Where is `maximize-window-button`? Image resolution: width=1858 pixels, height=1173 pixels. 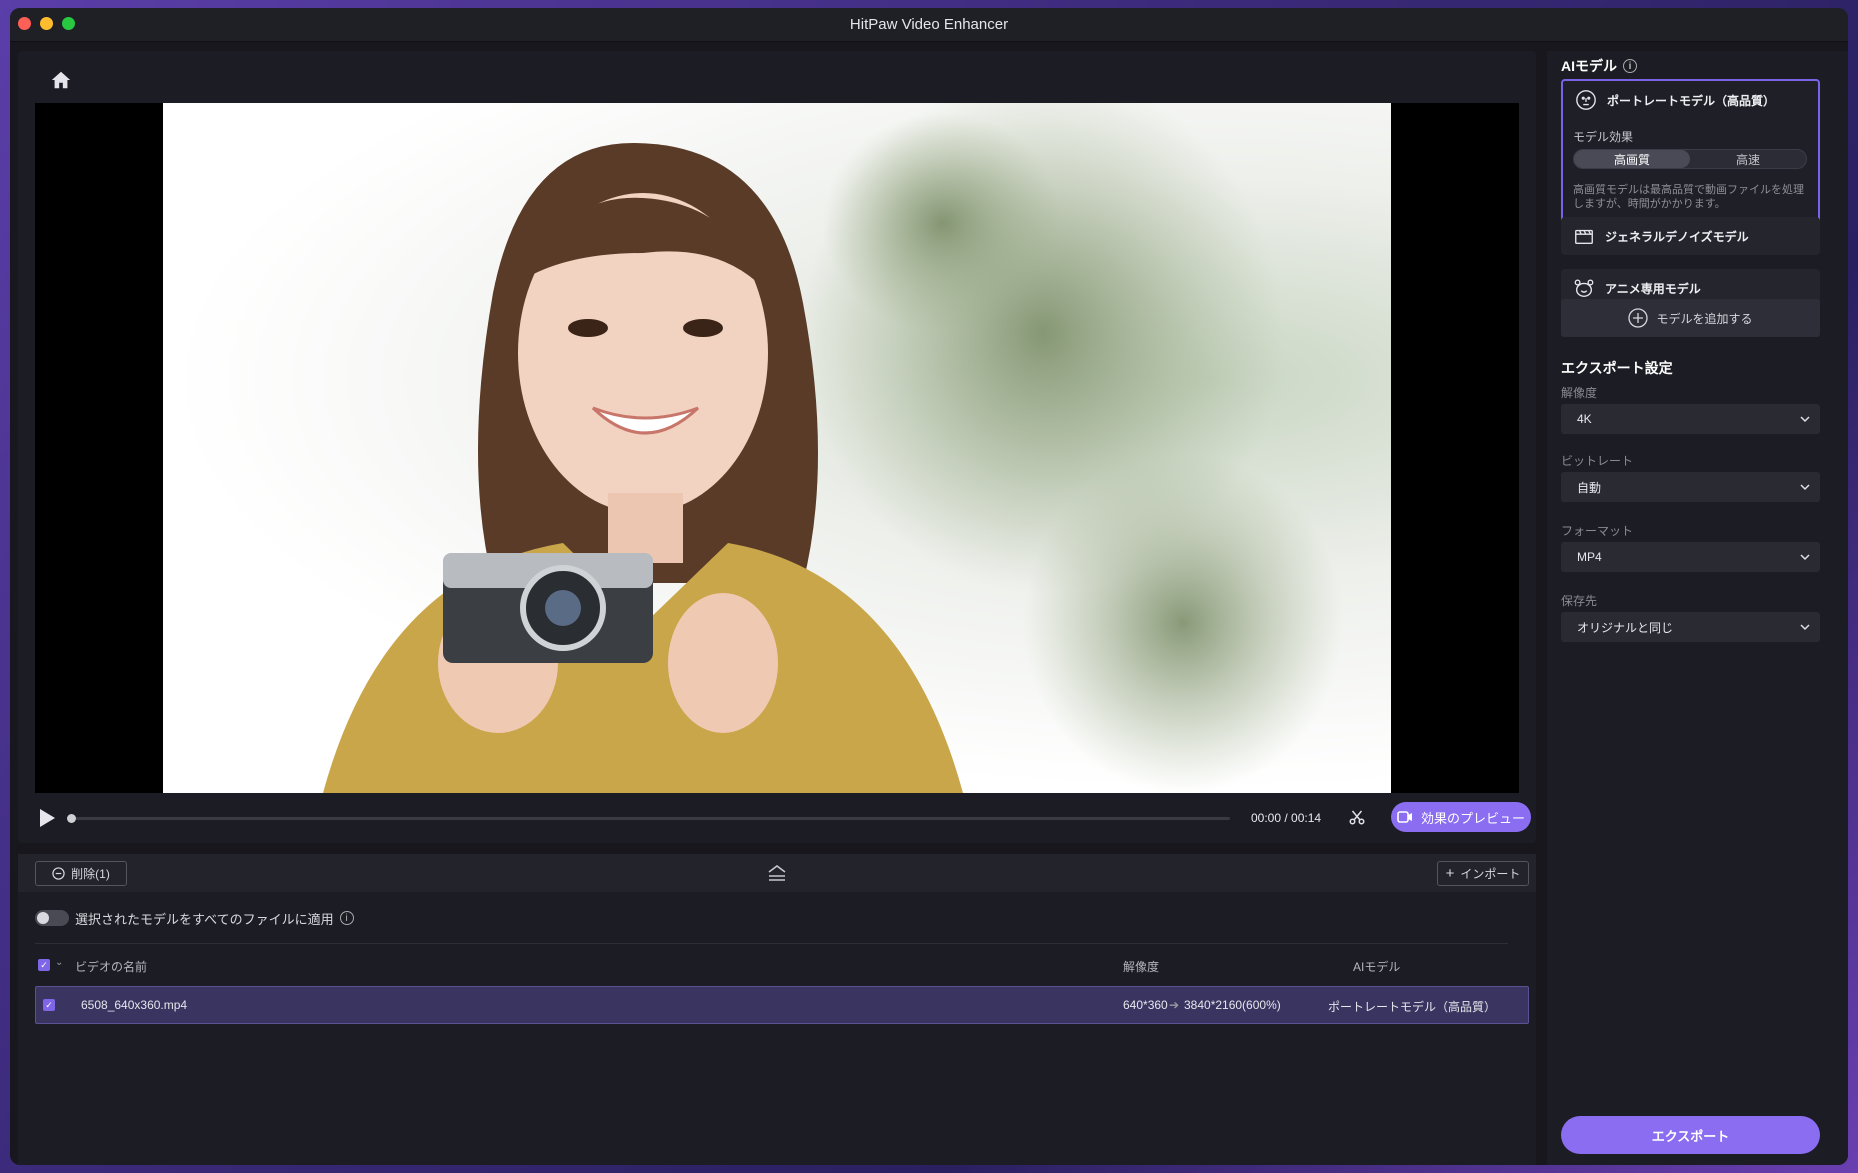
maximize-window-button is located at coordinates (68, 23).